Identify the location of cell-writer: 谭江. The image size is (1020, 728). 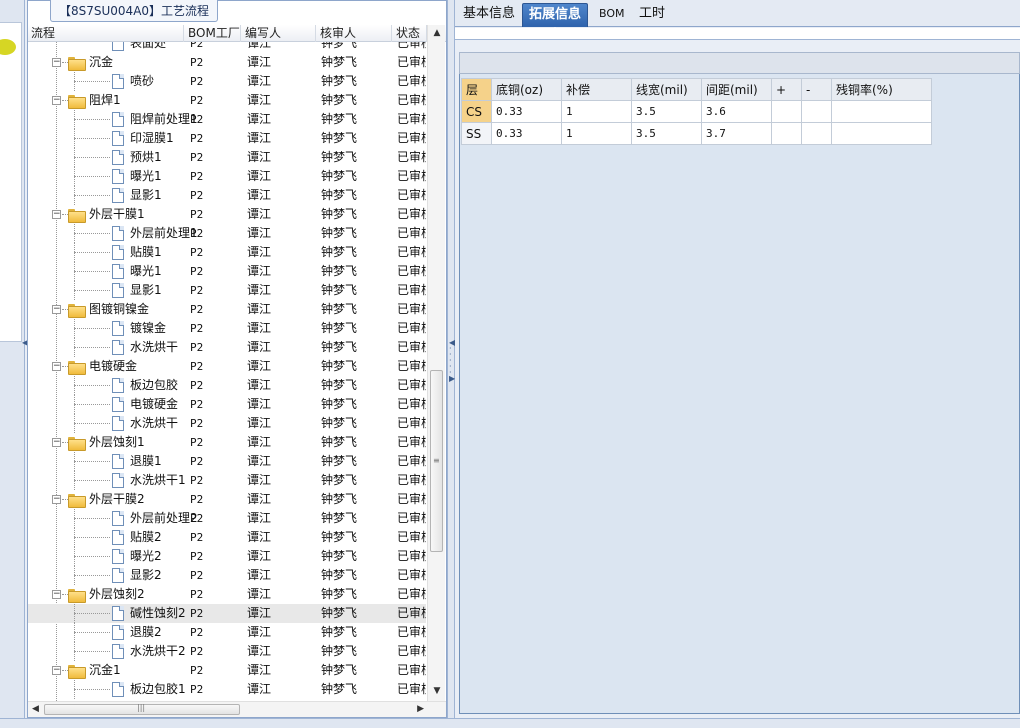
(259, 499).